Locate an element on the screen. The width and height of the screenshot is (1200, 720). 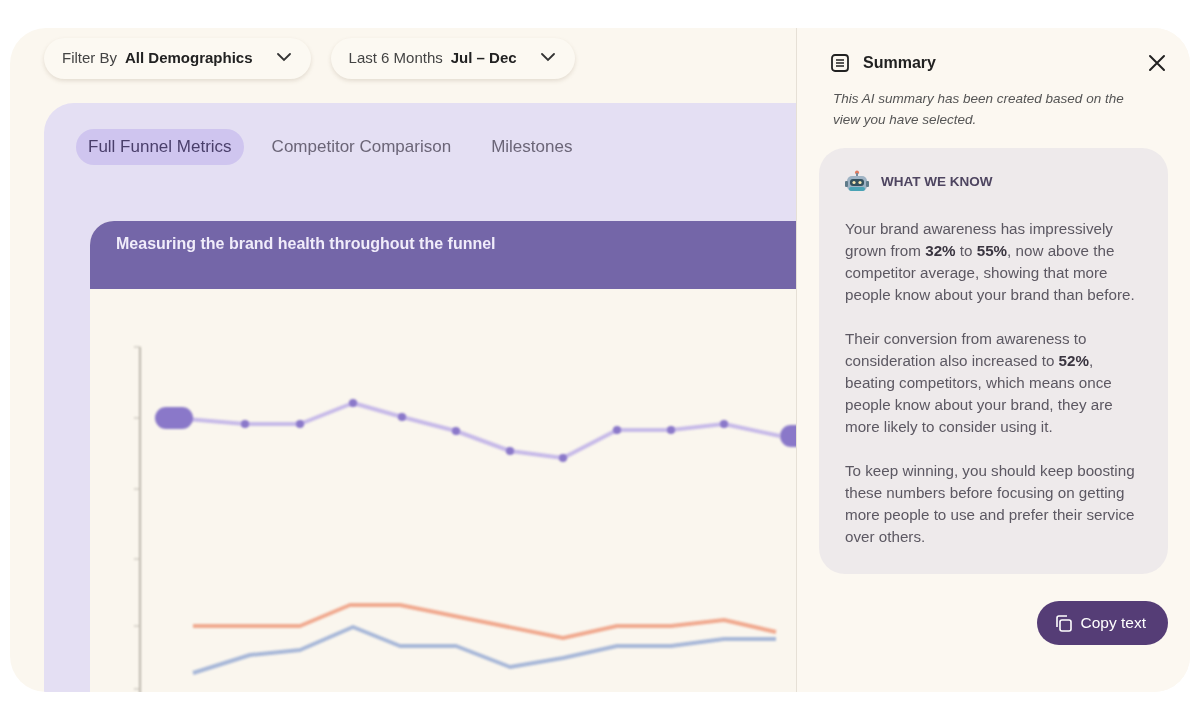
summary-note: This AI summary has been created based on the view you have selected. is located at coordinates (979, 109).